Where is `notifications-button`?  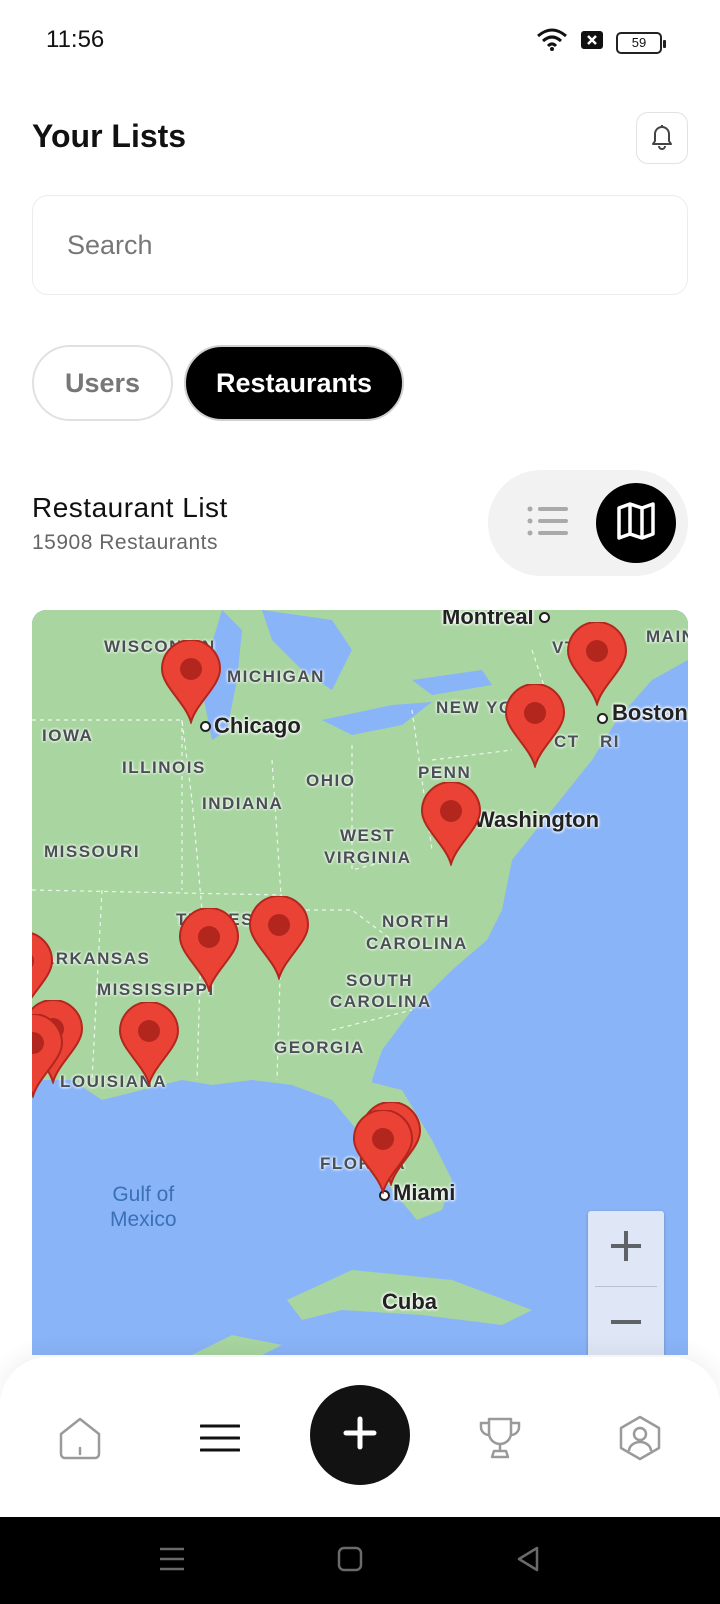 notifications-button is located at coordinates (662, 138).